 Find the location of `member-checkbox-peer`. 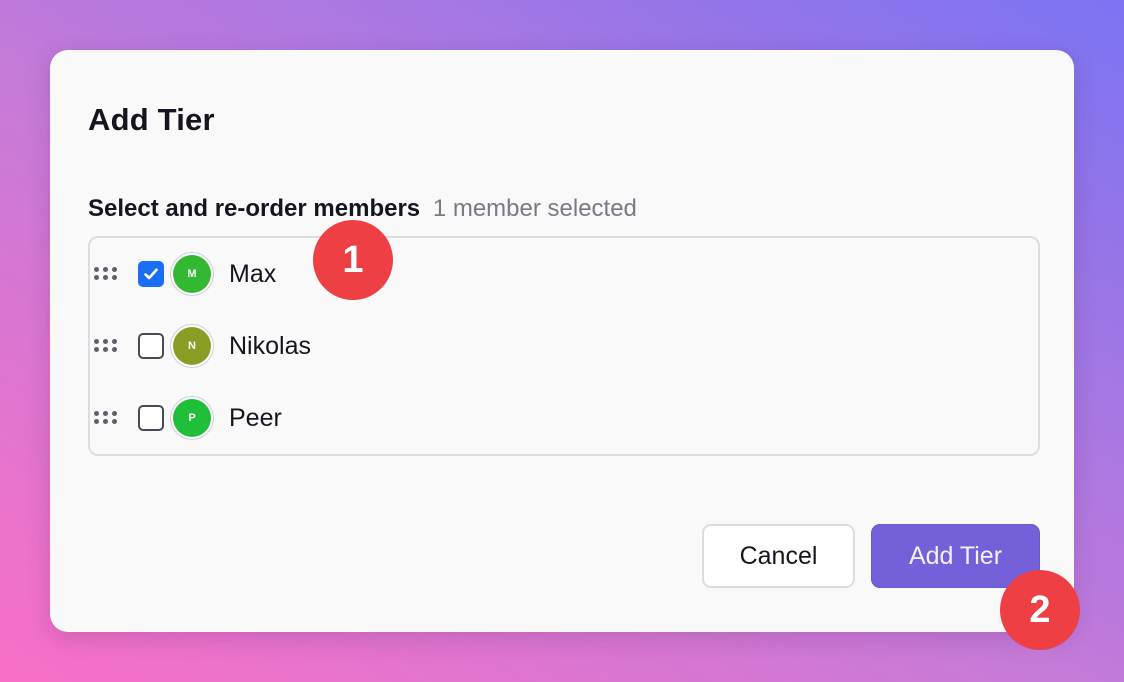

member-checkbox-peer is located at coordinates (151, 418).